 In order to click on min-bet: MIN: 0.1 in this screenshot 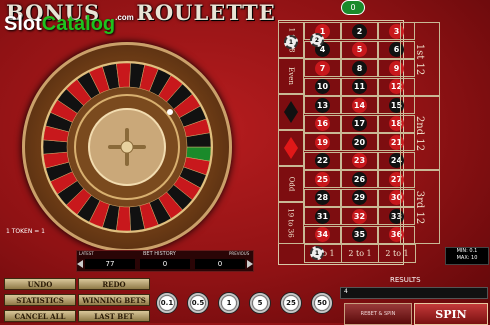, I will do `click(467, 251)`.